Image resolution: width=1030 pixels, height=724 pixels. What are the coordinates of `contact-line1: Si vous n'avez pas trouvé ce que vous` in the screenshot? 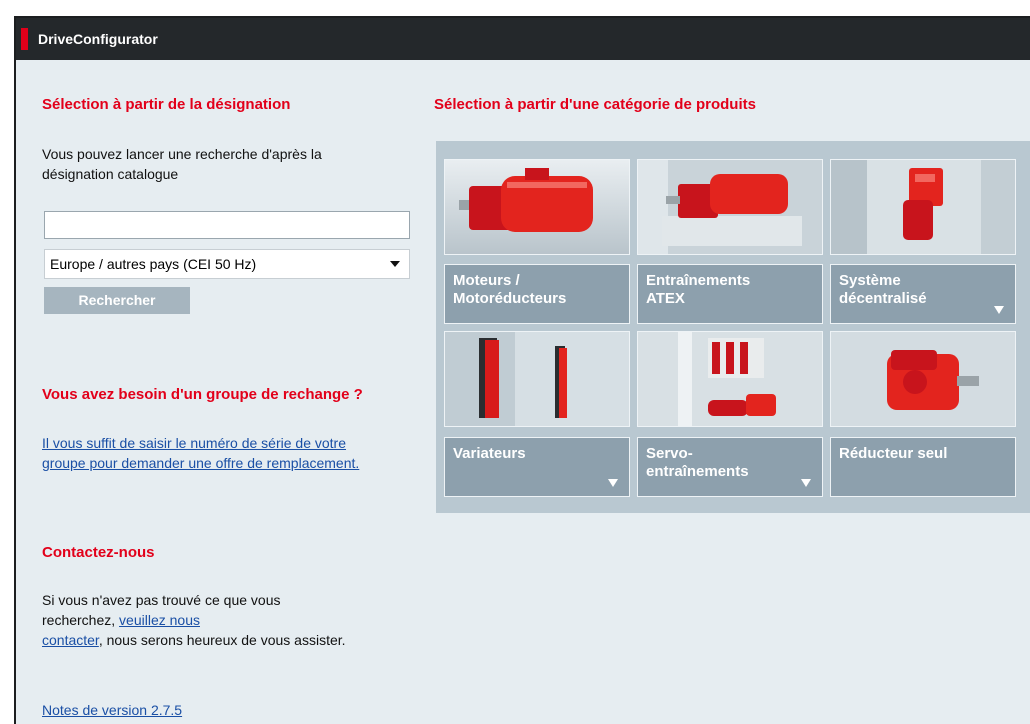 It's located at (161, 600).